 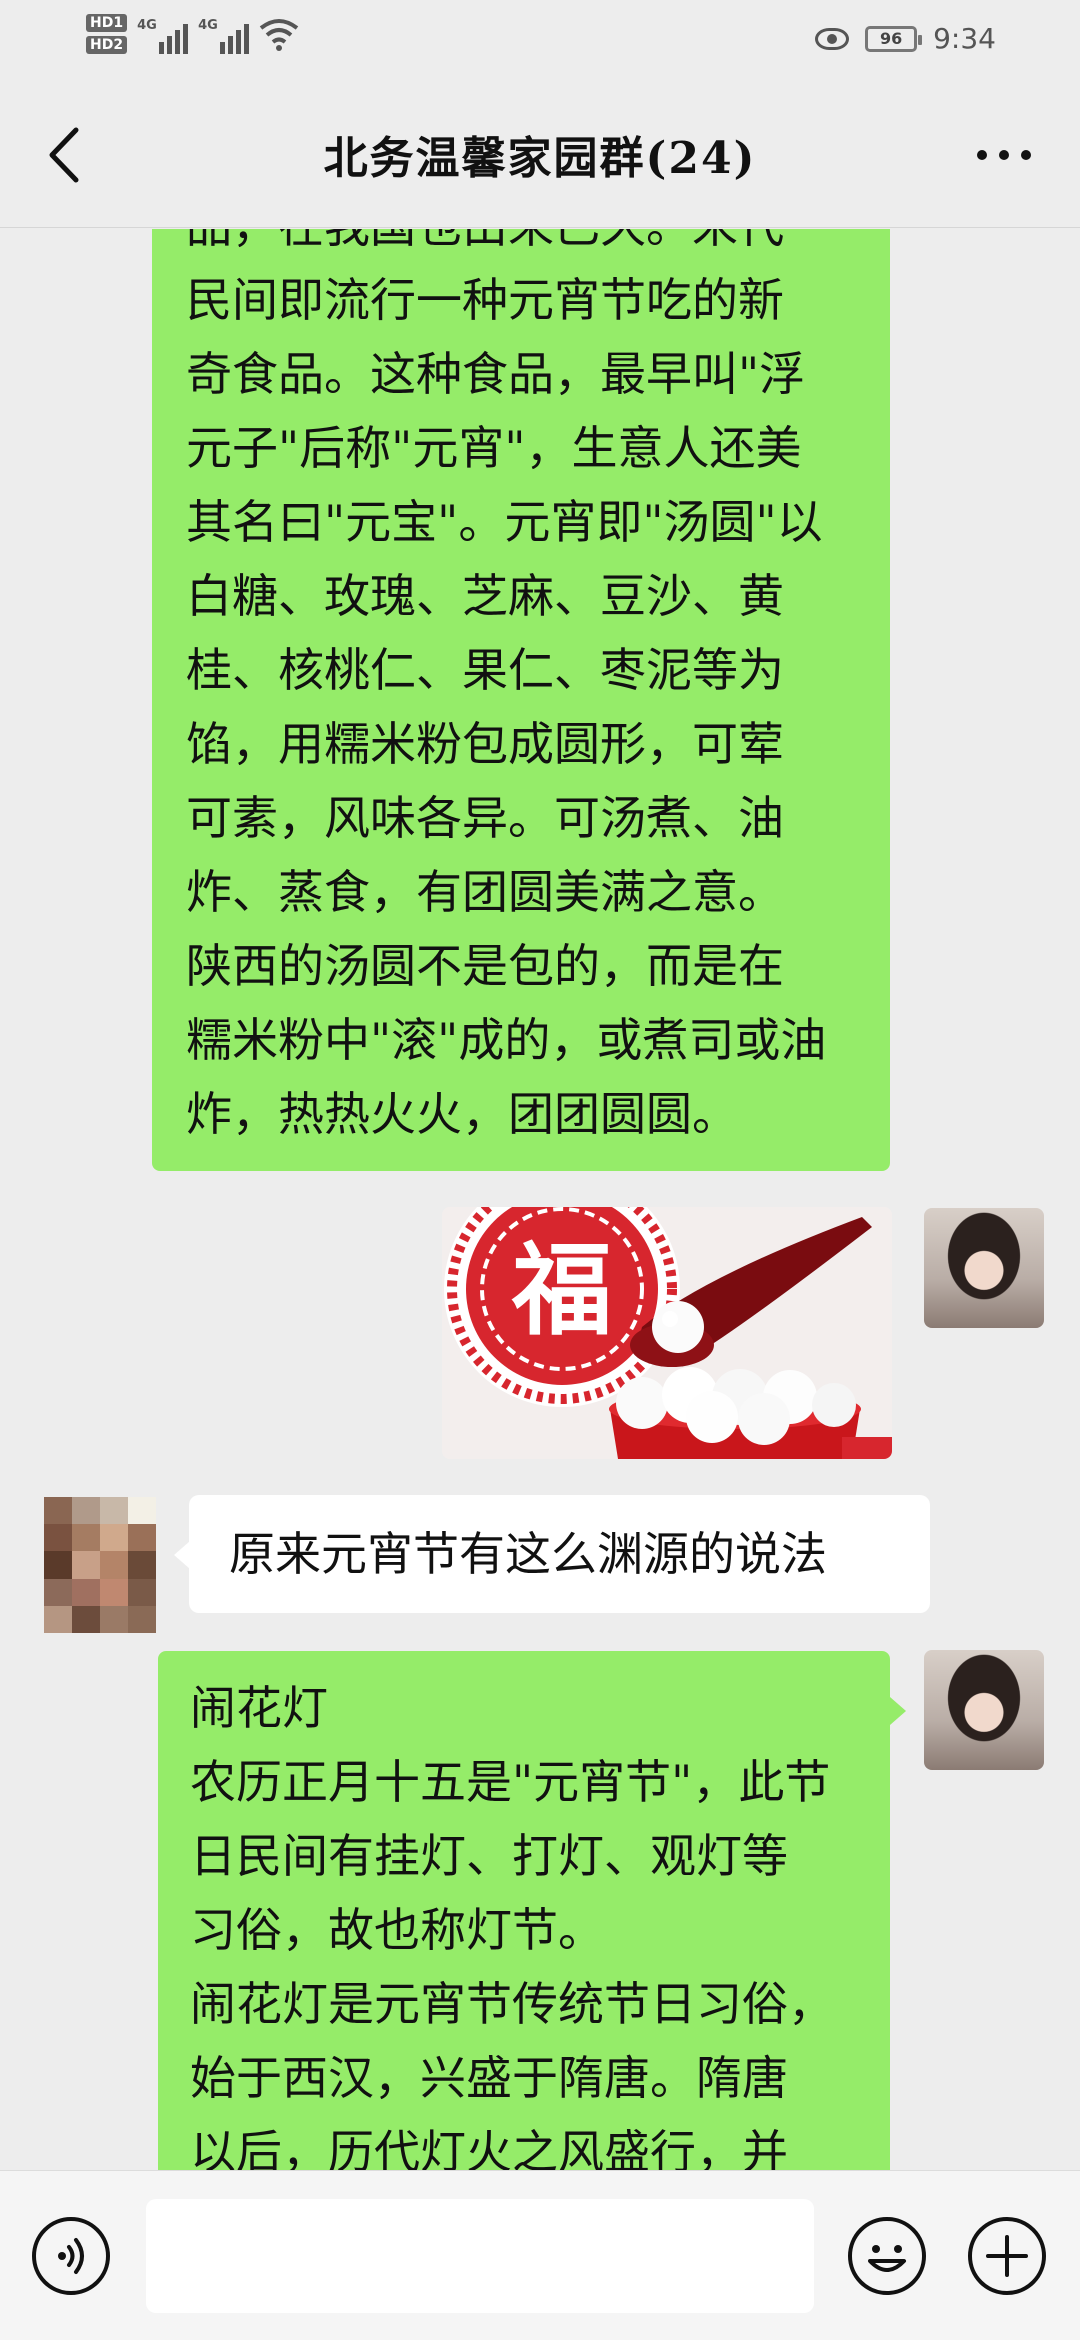 I want to click on status-bar: HD1 HD2 4G 4G 96 9:34, so click(x=540, y=40).